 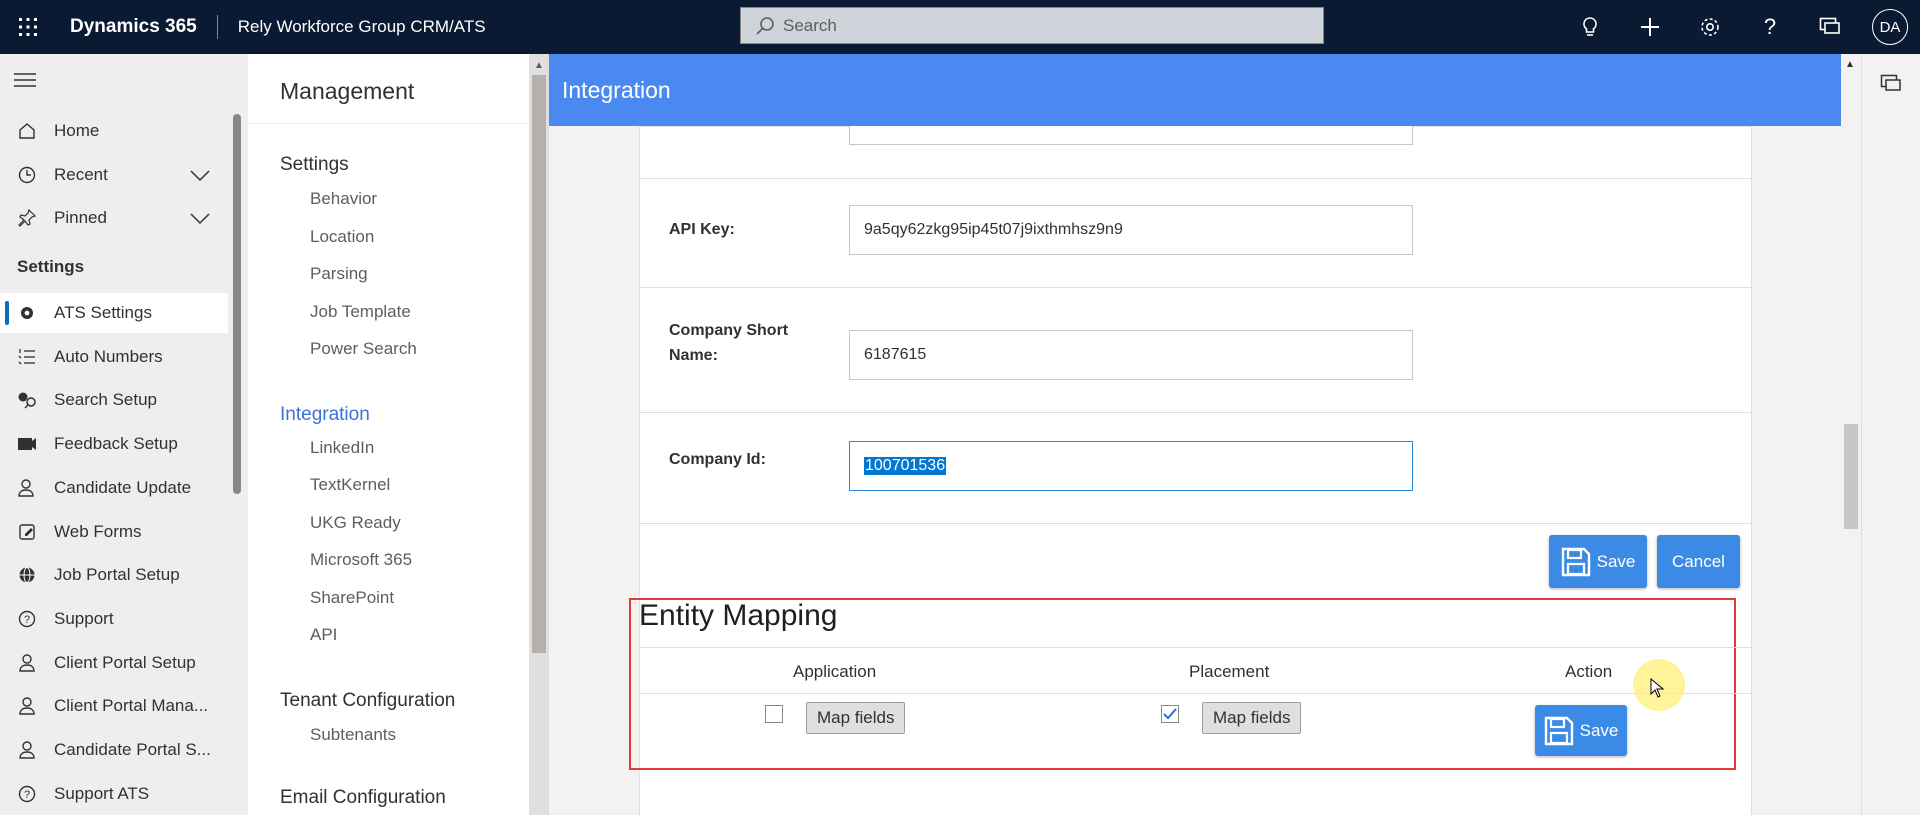 I want to click on api-key-input: 9a5qy62zkg95ip45t07j9ixthmhsz9n9, so click(x=1131, y=230).